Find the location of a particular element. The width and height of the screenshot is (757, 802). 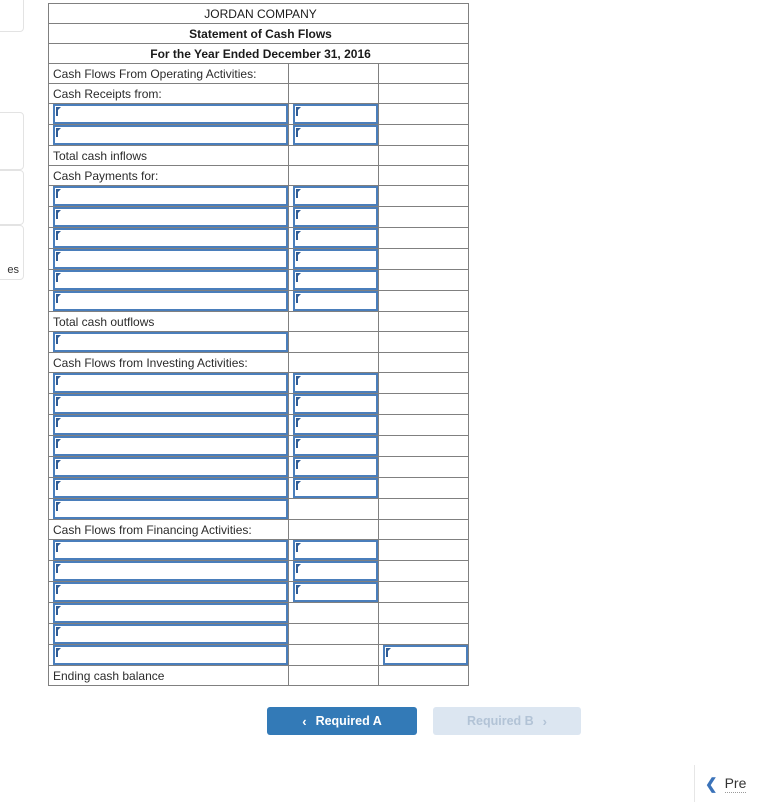

statement-title-row-1: JORDAN COMPANY is located at coordinates (258, 13).